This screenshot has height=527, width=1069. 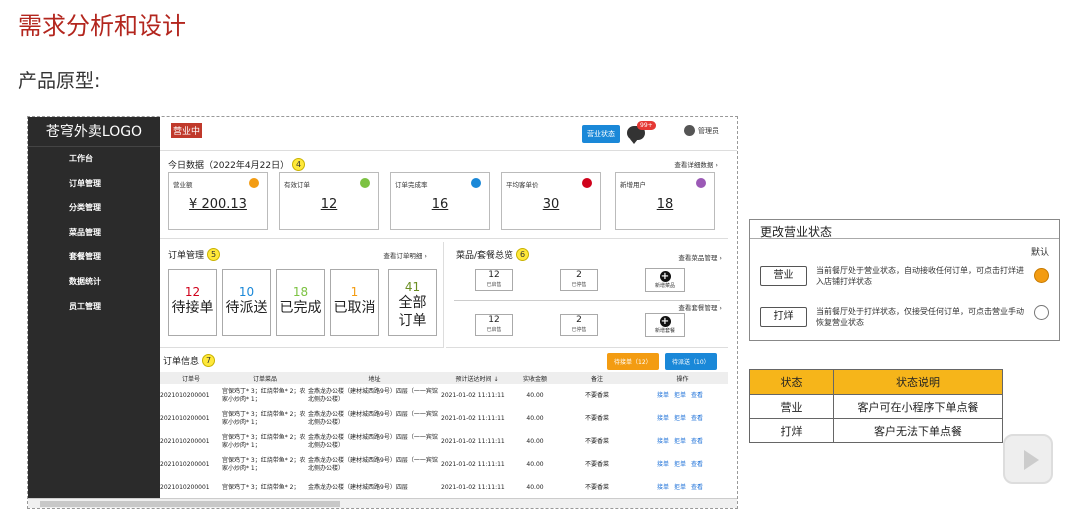 What do you see at coordinates (59, 81) in the screenshot?
I see `slide-subtitle: 产品原型:` at bounding box center [59, 81].